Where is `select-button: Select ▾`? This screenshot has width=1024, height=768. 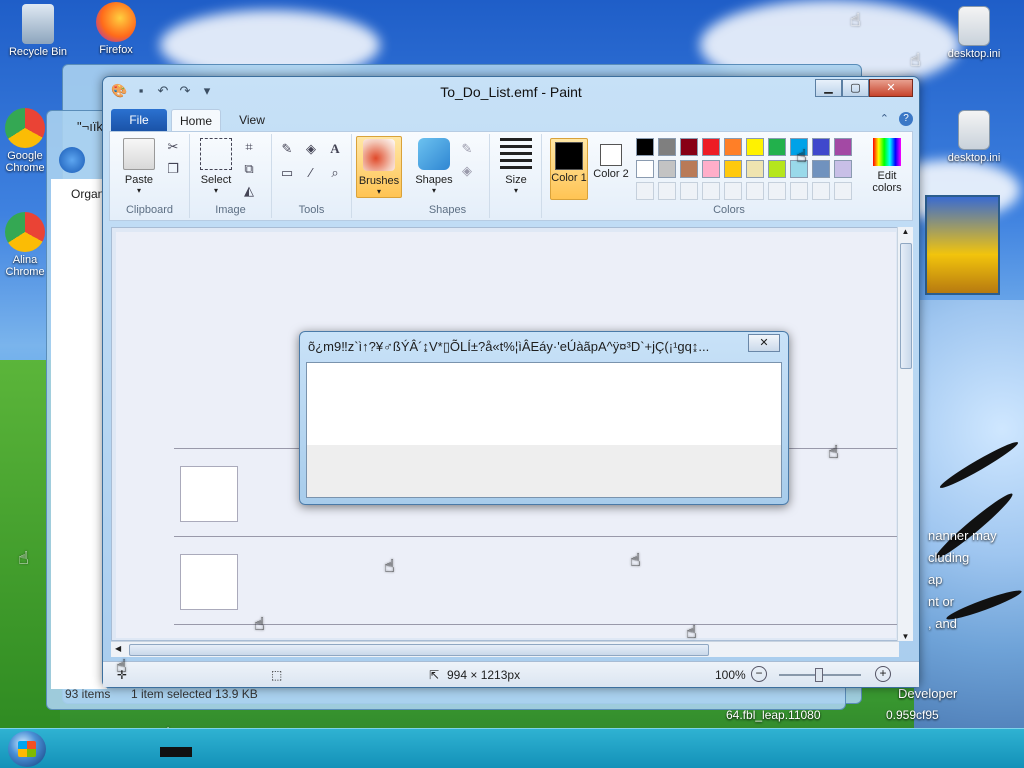 select-button: Select ▾ is located at coordinates (216, 166).